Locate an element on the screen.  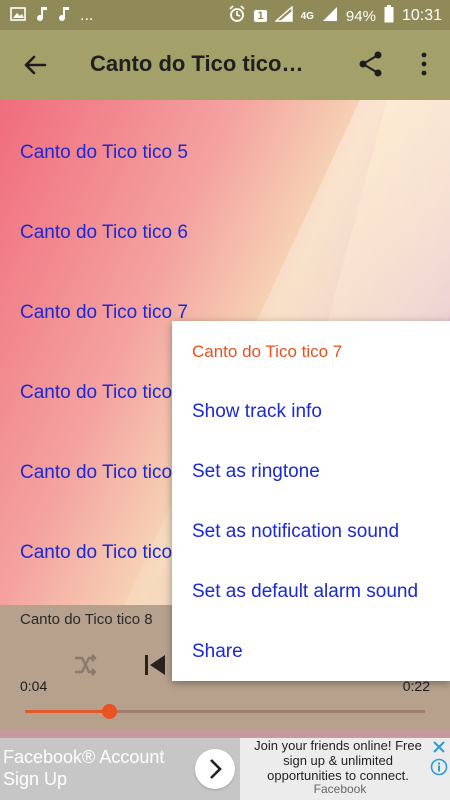
divider is located at coordinates (225, 734).